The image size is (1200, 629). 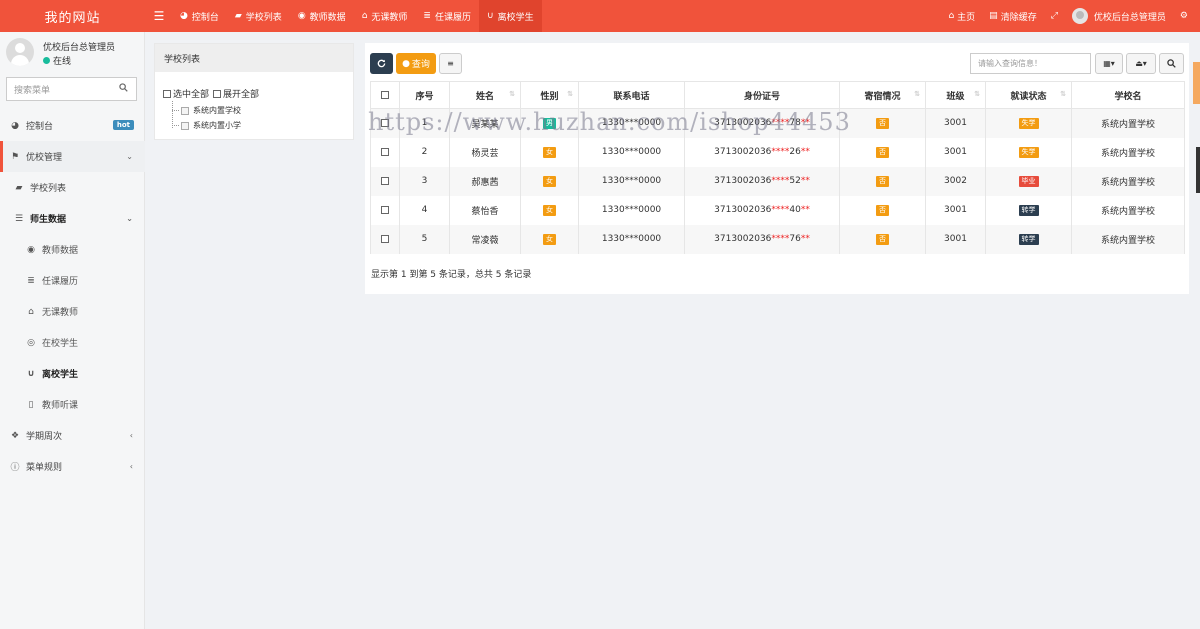 What do you see at coordinates (447, 16) in the screenshot?
I see `tab-teaching-history: ≣ 任课履历` at bounding box center [447, 16].